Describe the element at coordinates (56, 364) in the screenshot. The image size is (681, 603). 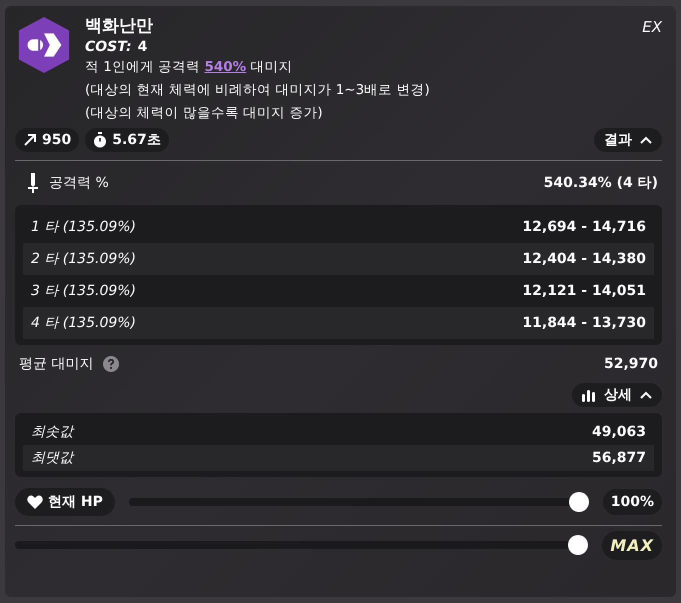
I see `average-label: 평균 대미지` at that location.